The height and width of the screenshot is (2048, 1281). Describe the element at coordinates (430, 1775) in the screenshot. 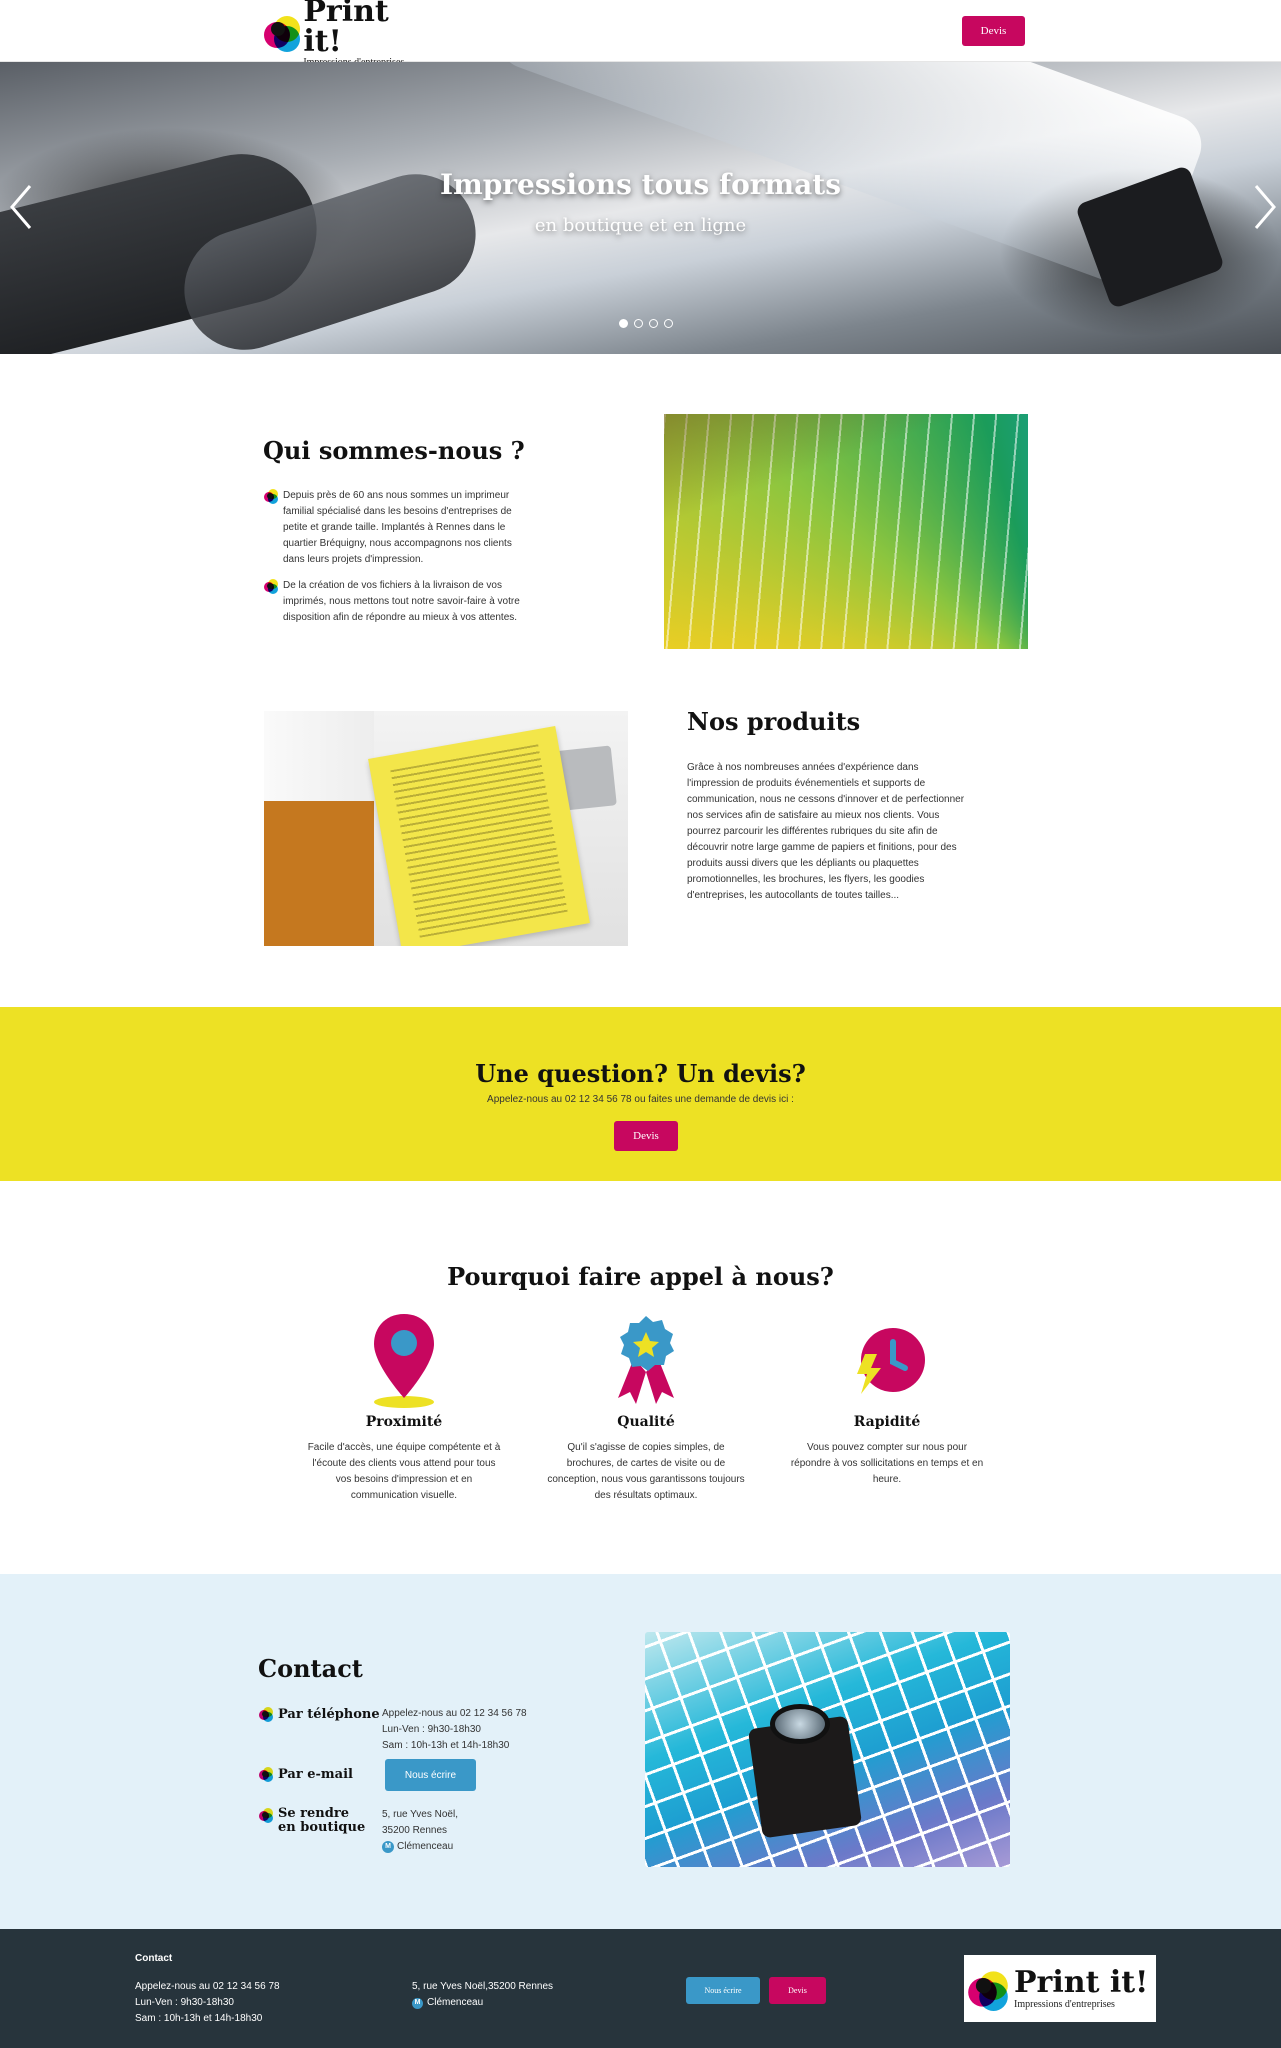

I see `contact-write-button: Nous écrire` at that location.